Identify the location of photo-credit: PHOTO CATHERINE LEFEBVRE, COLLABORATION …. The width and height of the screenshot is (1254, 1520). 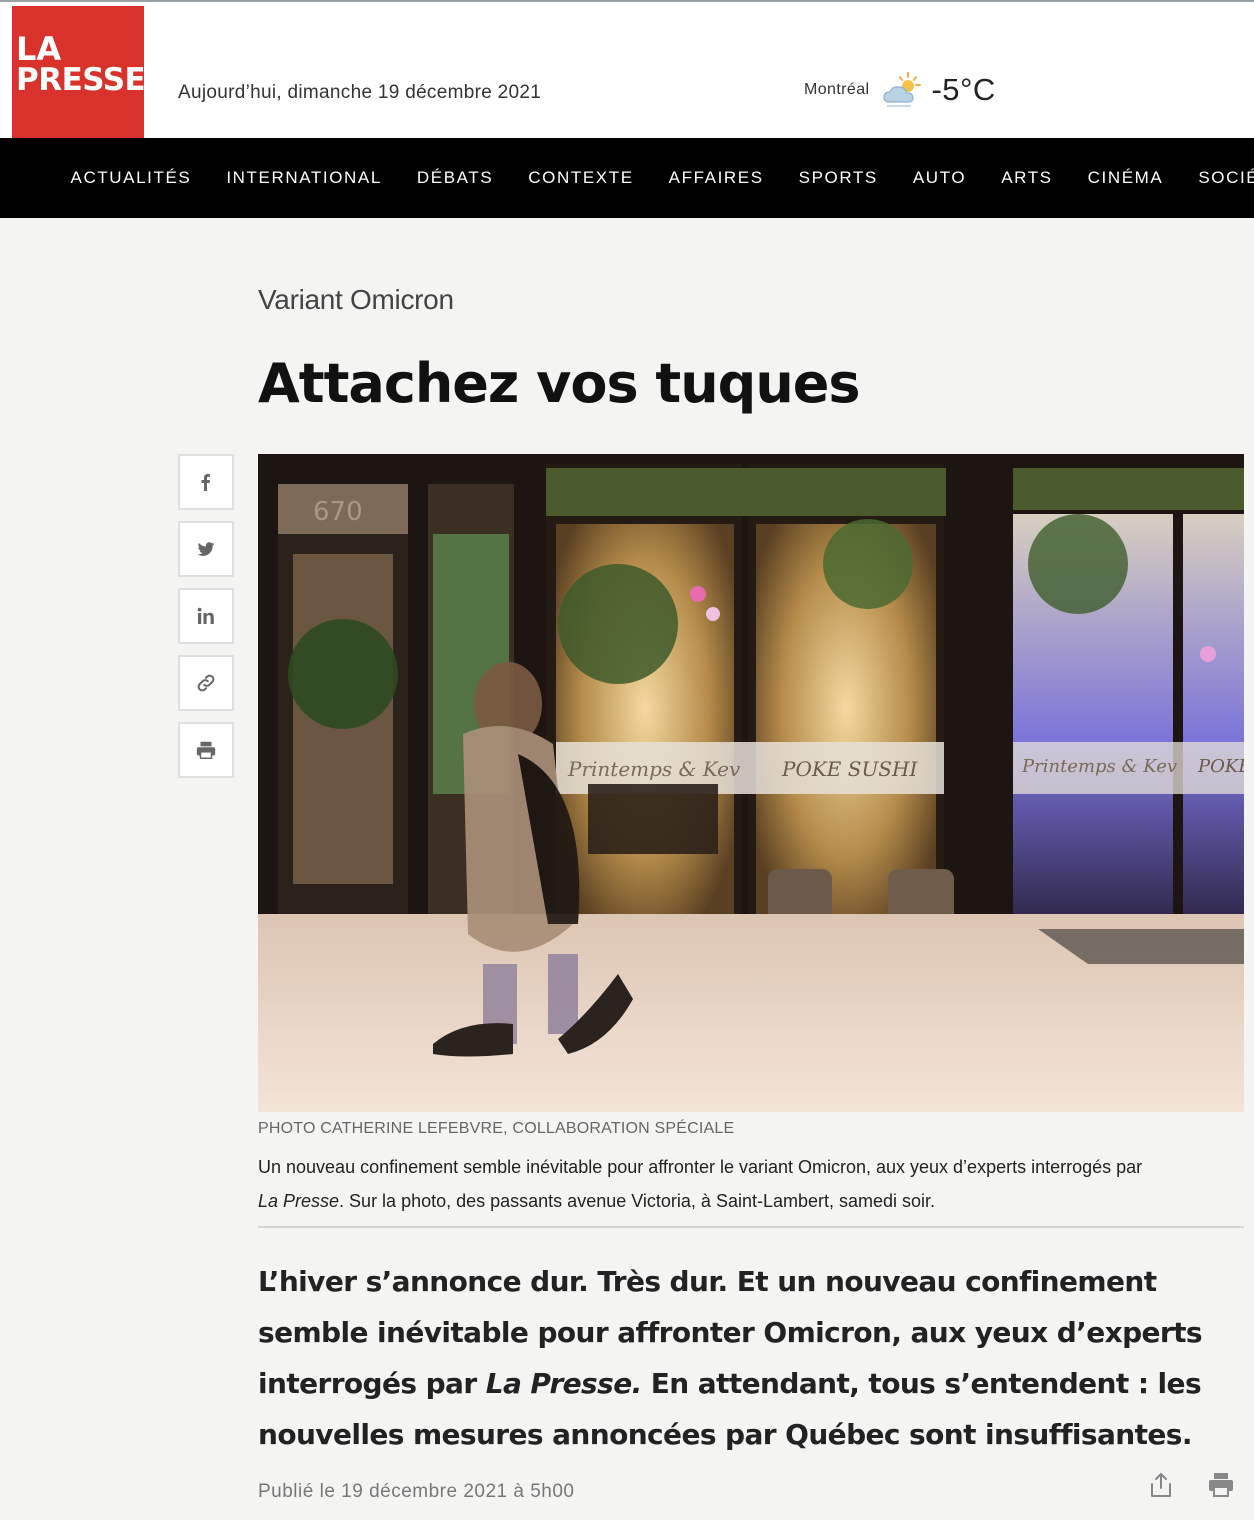
(496, 1128).